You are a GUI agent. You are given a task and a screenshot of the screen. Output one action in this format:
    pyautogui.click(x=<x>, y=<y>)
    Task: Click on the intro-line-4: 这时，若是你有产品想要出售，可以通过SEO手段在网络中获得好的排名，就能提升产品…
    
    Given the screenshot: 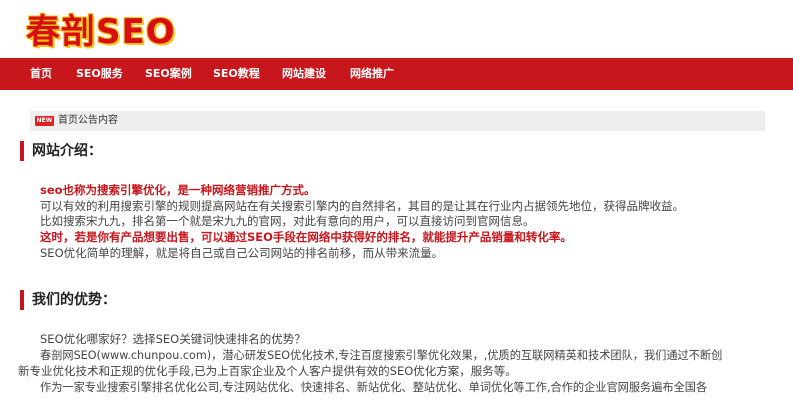 What is the action you would take?
    pyautogui.click(x=306, y=237)
    